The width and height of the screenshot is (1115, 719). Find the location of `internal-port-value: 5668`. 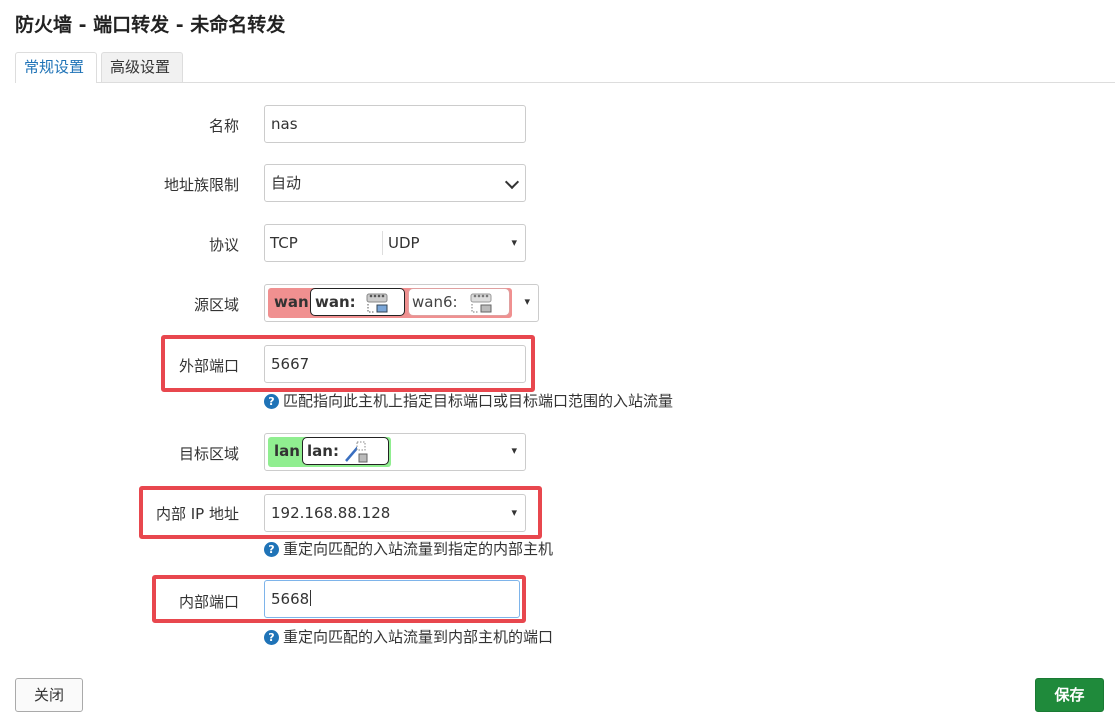

internal-port-value: 5668 is located at coordinates (290, 599).